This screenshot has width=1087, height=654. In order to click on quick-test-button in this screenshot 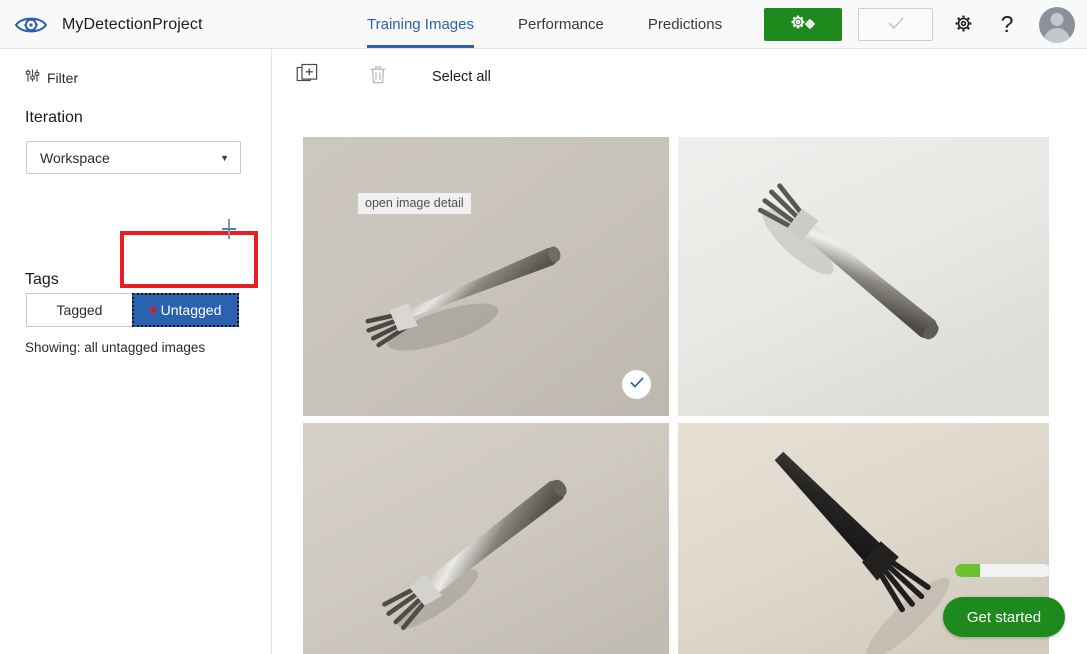, I will do `click(895, 24)`.